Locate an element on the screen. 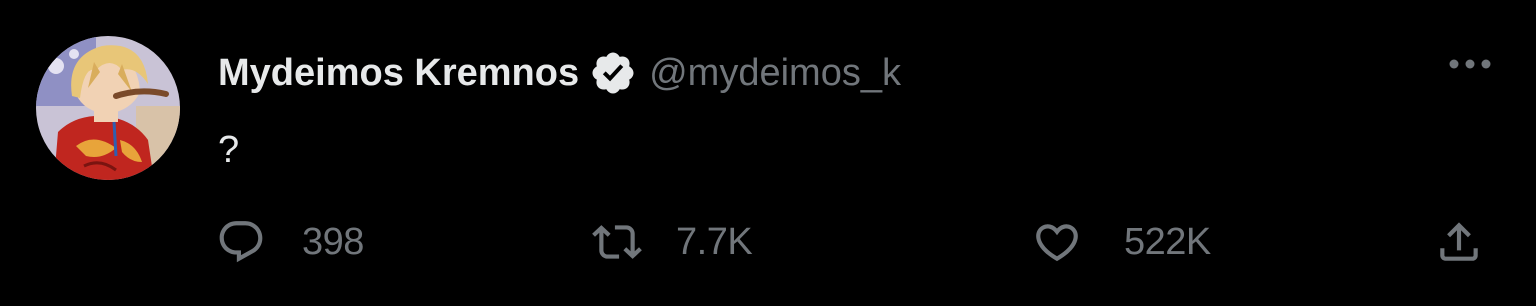 The image size is (1536, 306). reply-count: 398 is located at coordinates (333, 241).